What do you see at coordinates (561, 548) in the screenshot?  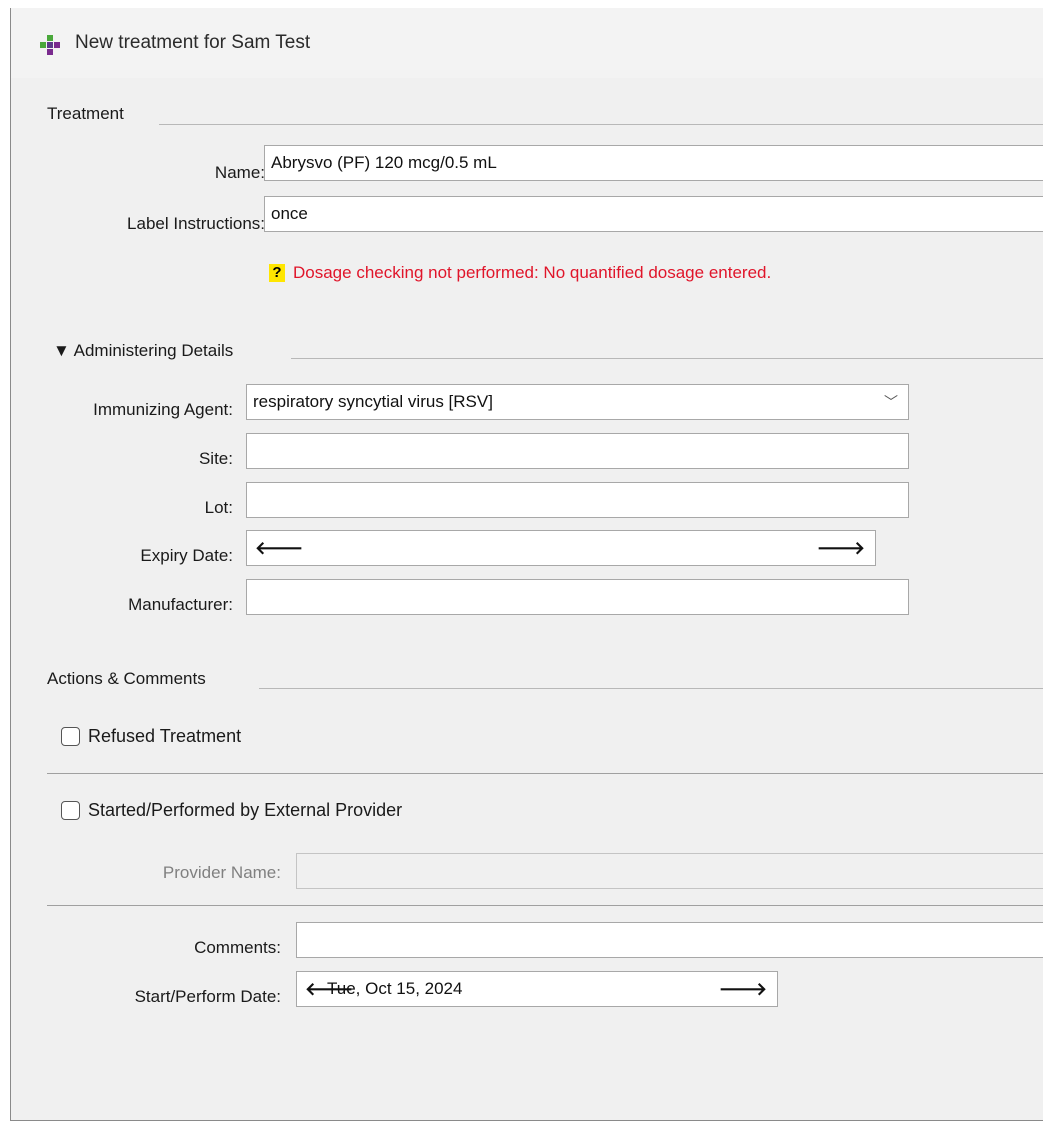 I see `expiry-date-field: 🡐 🡒` at bounding box center [561, 548].